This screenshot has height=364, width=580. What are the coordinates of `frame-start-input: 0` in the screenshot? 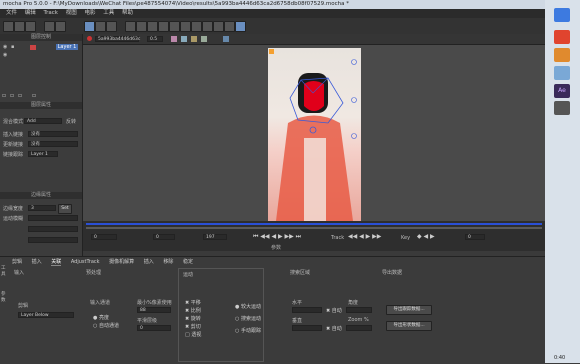 It's located at (104, 237).